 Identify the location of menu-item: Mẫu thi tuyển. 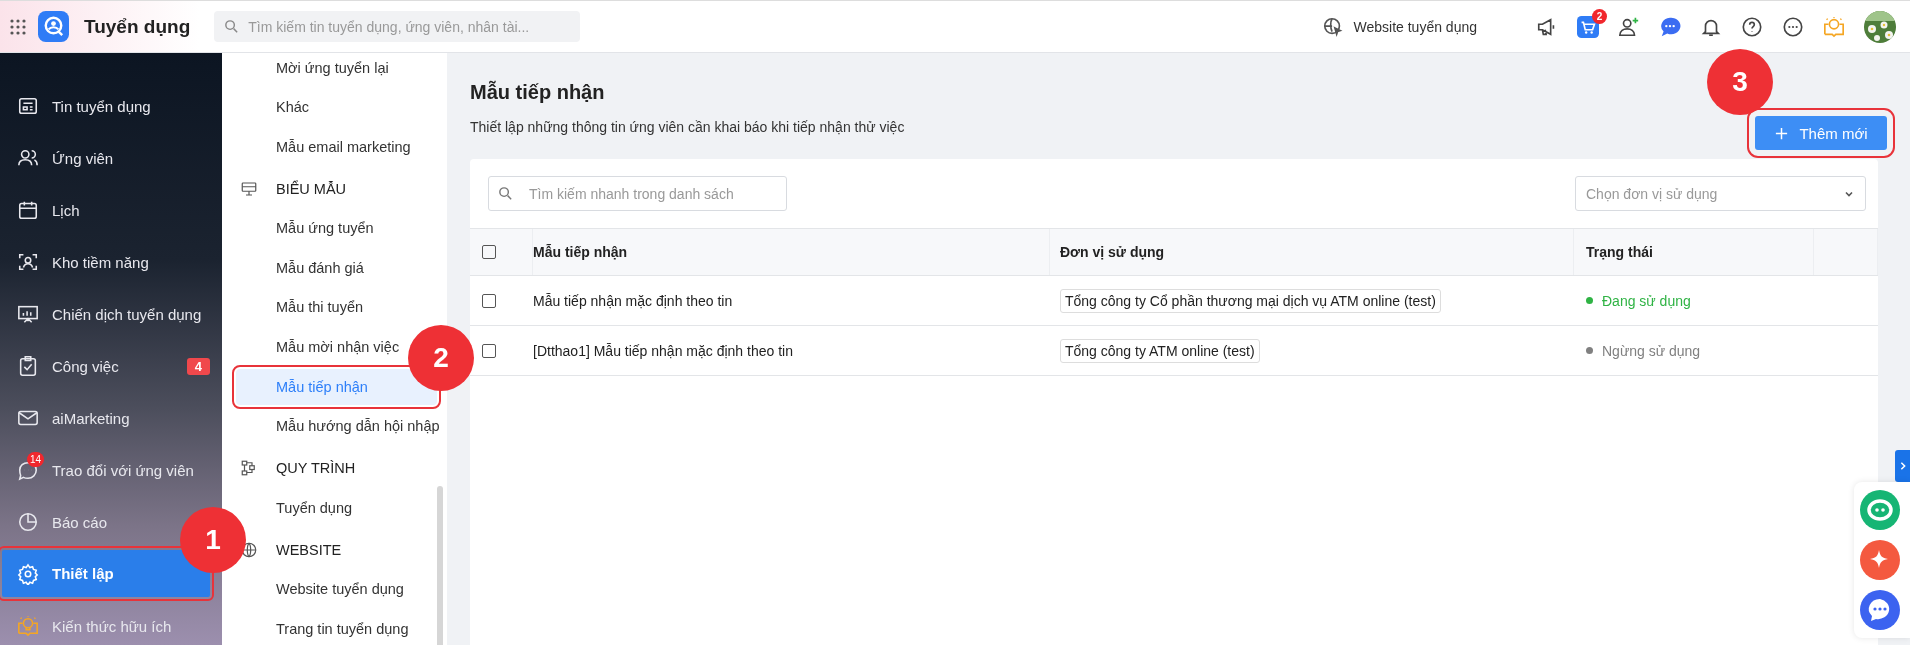
(310, 307).